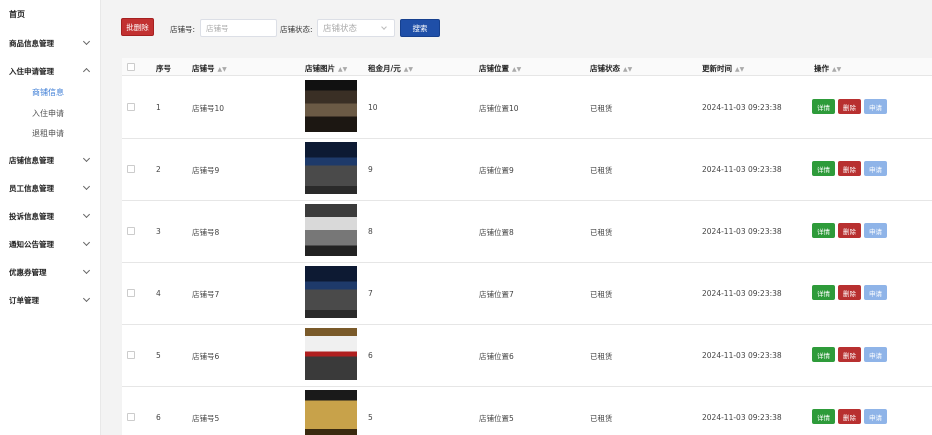 Image resolution: width=932 pixels, height=435 pixels. I want to click on status-select-placeholder: 店铺状态, so click(340, 29).